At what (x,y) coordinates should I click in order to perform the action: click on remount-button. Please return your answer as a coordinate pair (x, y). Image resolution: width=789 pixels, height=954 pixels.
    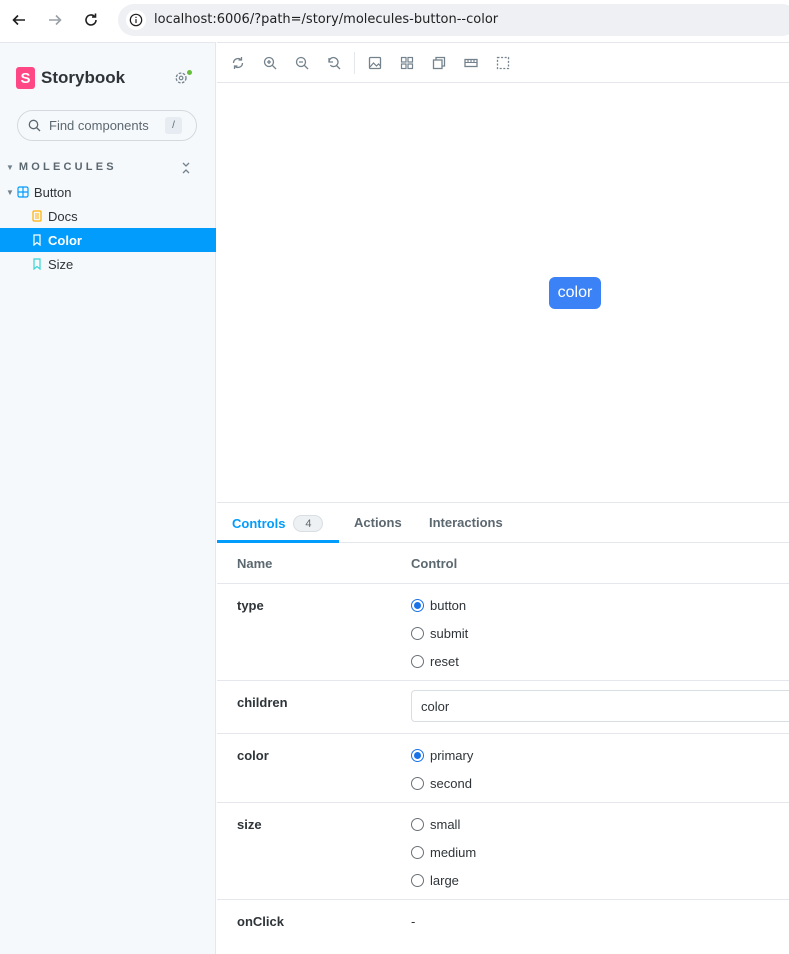
    Looking at the image, I should click on (238, 63).